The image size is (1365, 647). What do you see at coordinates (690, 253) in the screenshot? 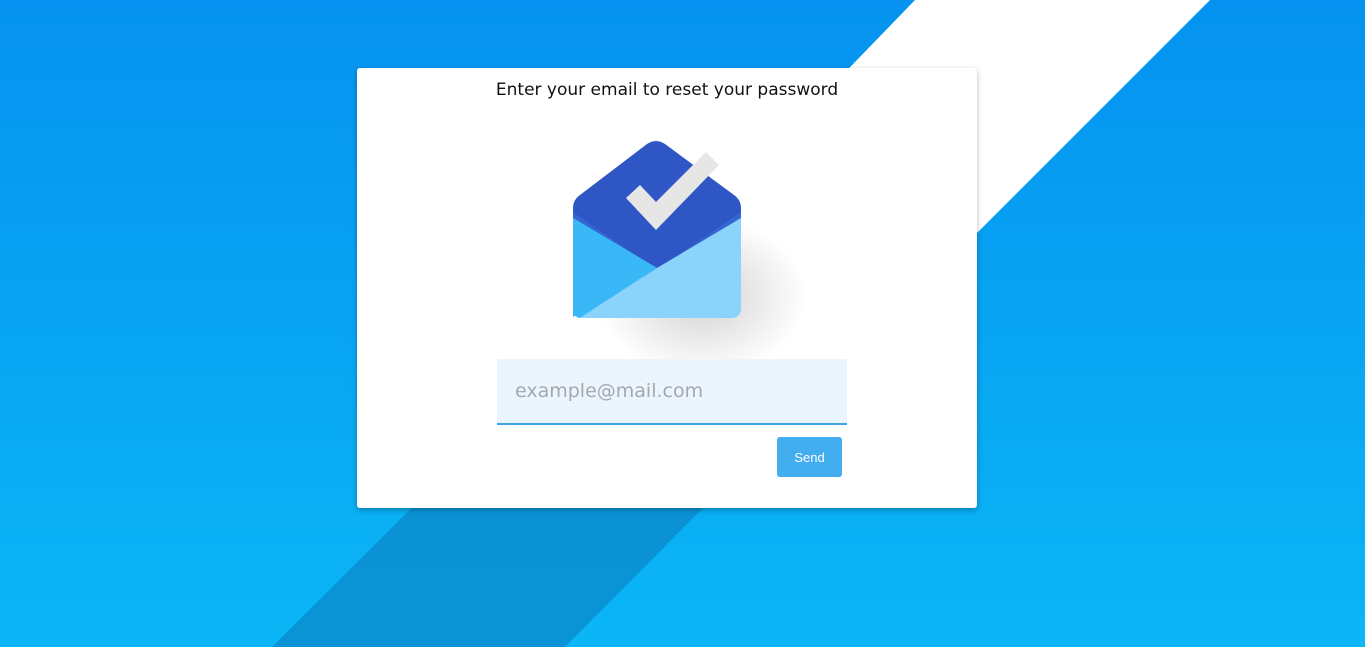
I see `inbox-envelope-checkmark-icon` at bounding box center [690, 253].